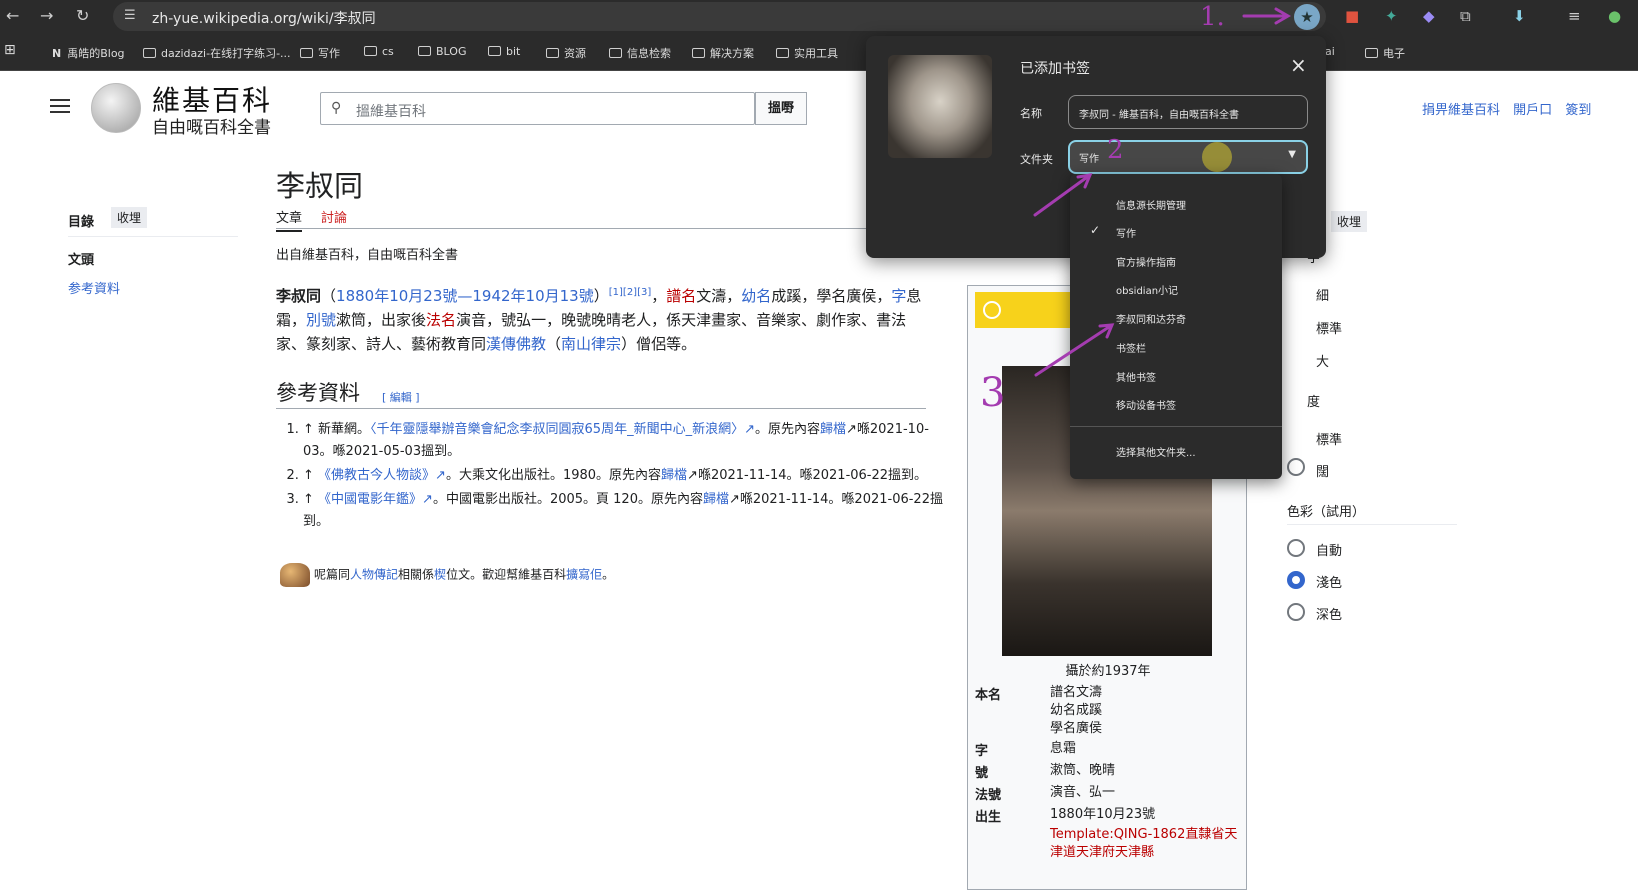  Describe the element at coordinates (1296, 548) in the screenshot. I see `color-auto-radio` at that location.